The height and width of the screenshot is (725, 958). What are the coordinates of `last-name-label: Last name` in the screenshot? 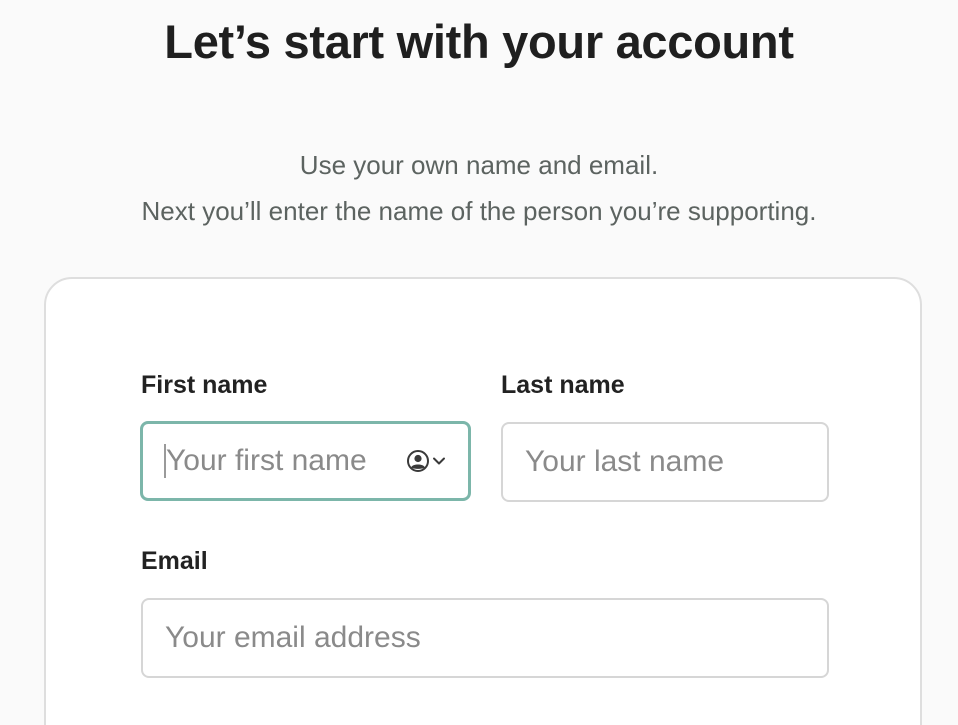 It's located at (563, 385).